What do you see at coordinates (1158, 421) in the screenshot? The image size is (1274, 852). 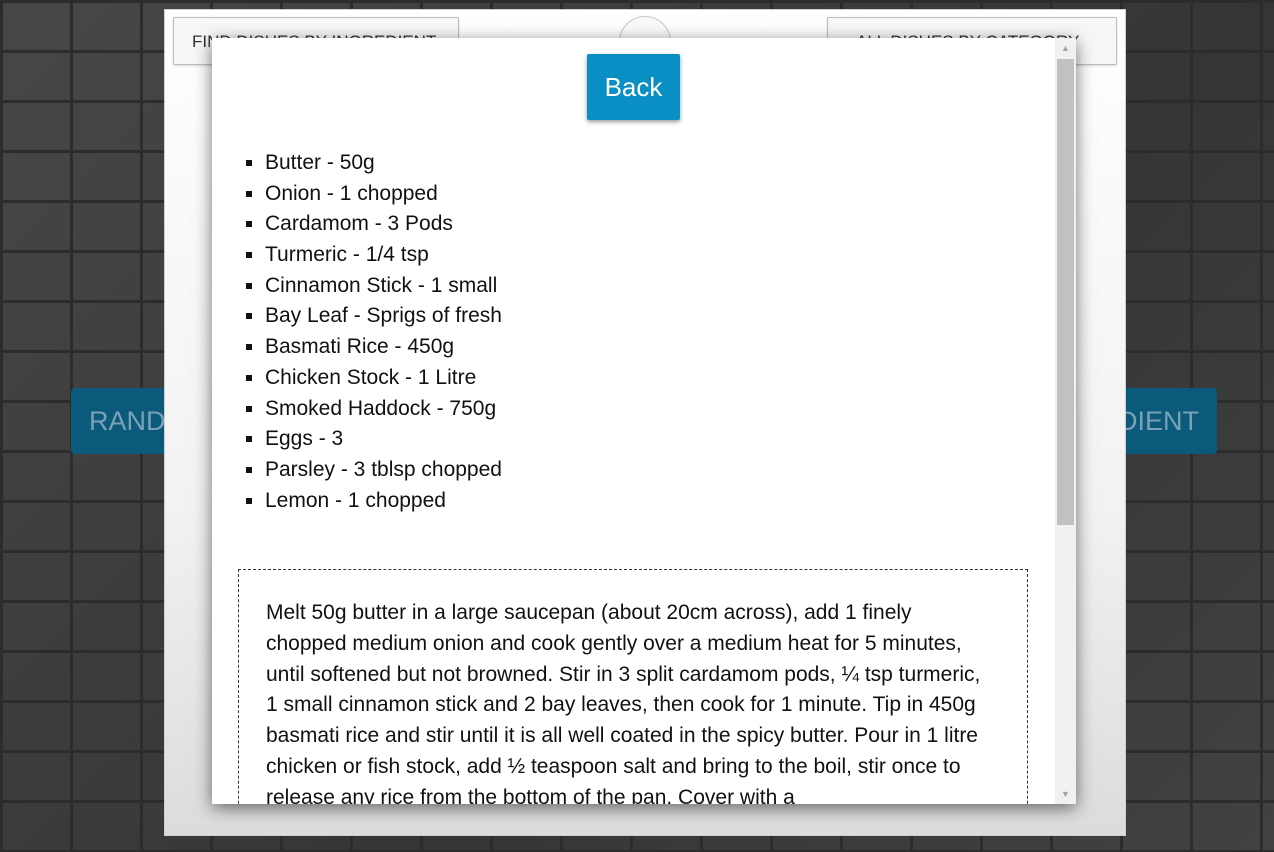 I see `find-by-ingredient-label: DIENT` at bounding box center [1158, 421].